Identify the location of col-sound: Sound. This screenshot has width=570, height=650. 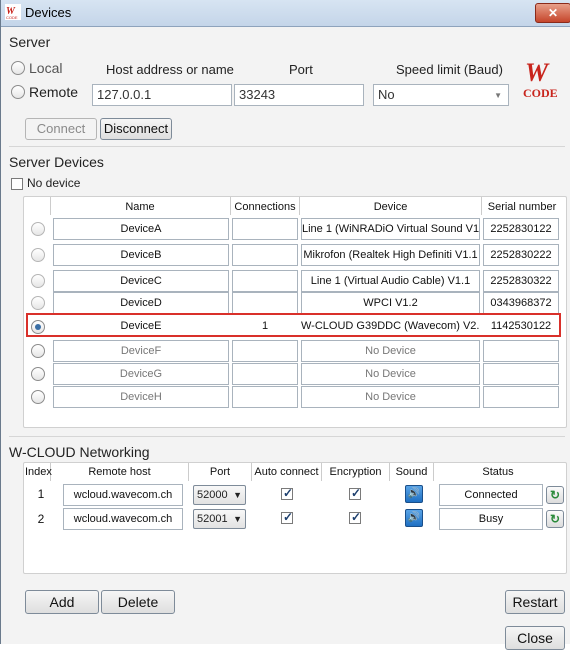
(411, 472).